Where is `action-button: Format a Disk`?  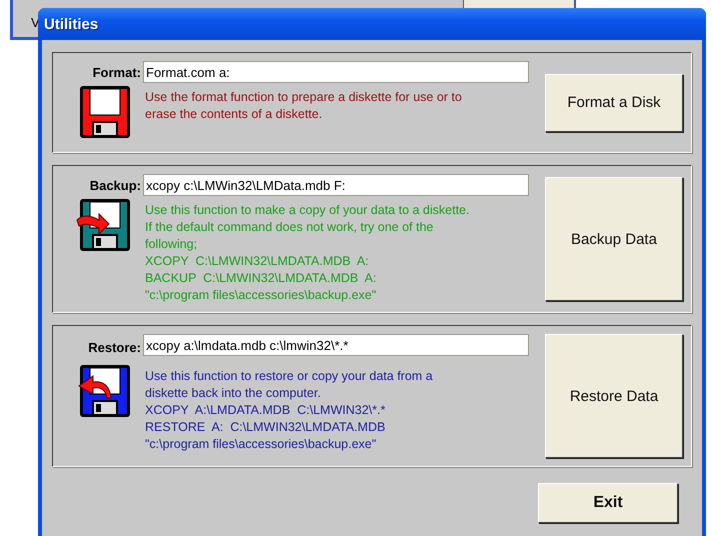 action-button: Format a Disk is located at coordinates (614, 103).